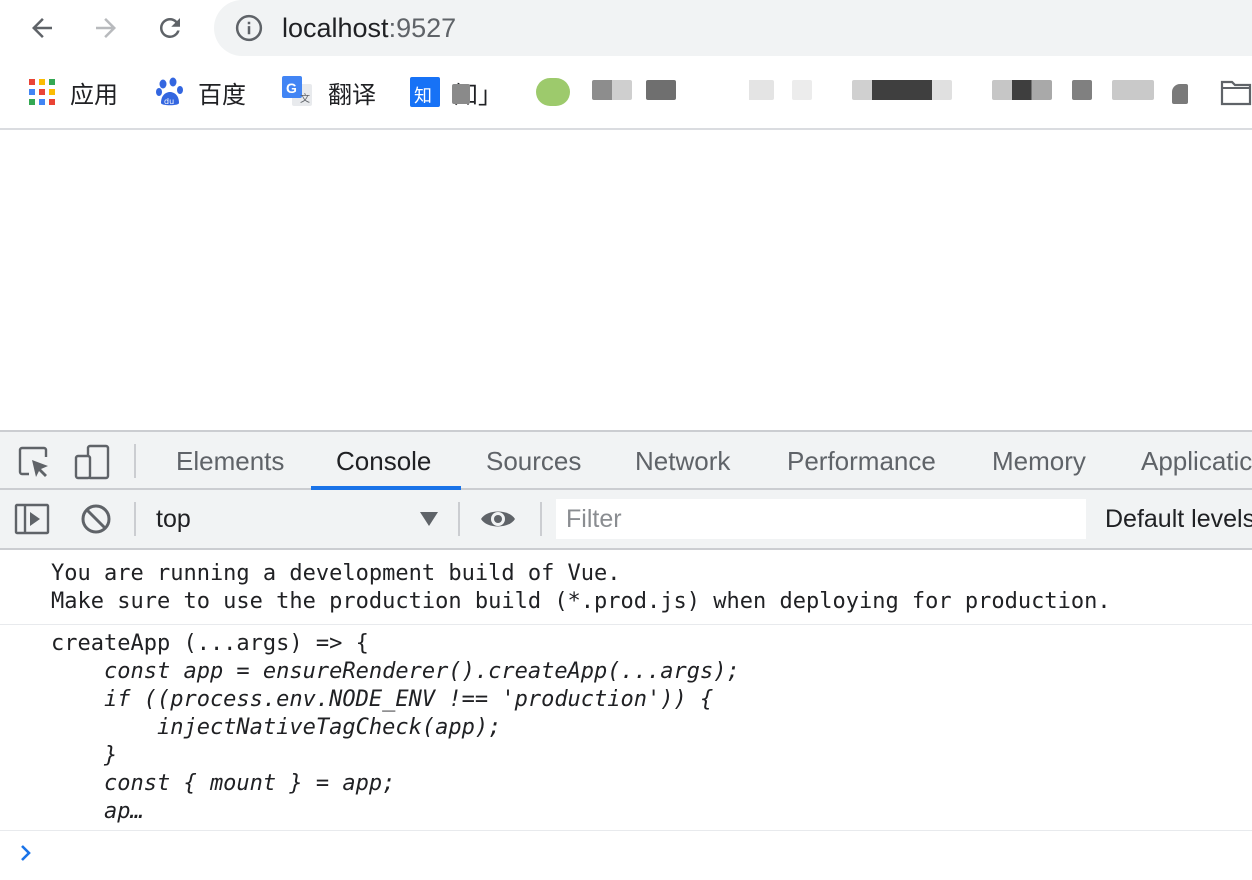  I want to click on filter-input, so click(821, 519).